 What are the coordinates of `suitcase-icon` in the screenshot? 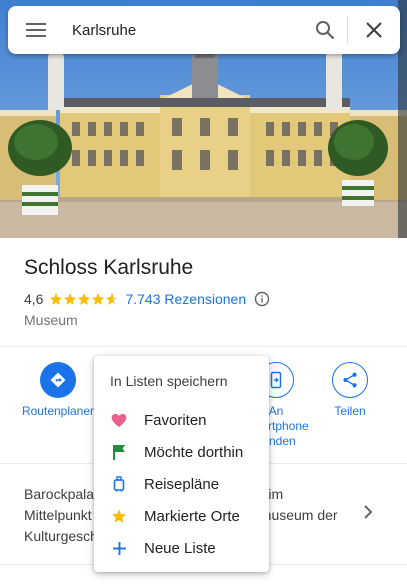 It's located at (119, 484).